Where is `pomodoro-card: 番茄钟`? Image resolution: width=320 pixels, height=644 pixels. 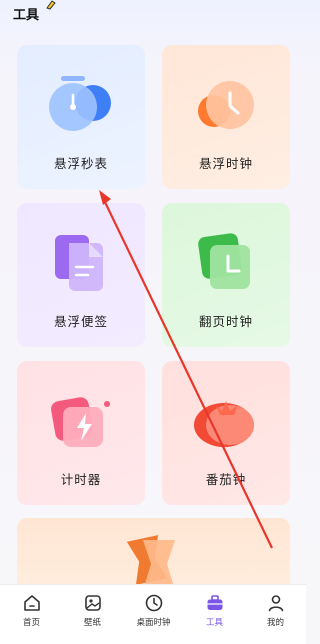
pomodoro-card: 番茄钟 is located at coordinates (226, 433).